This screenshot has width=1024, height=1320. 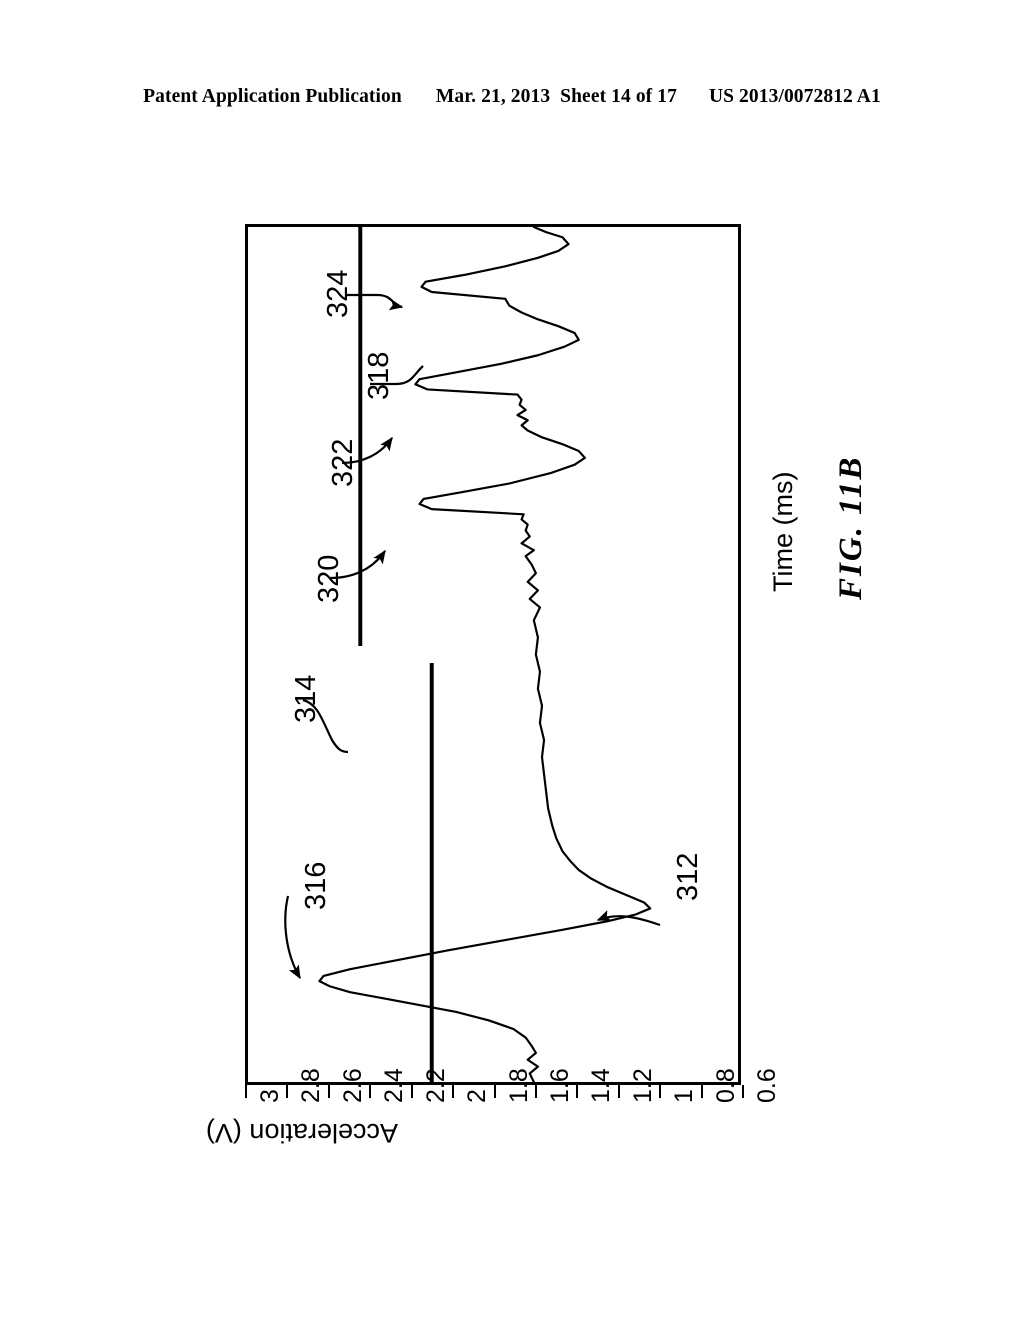 I want to click on axis-tick-label: 2, so click(x=477, y=1096).